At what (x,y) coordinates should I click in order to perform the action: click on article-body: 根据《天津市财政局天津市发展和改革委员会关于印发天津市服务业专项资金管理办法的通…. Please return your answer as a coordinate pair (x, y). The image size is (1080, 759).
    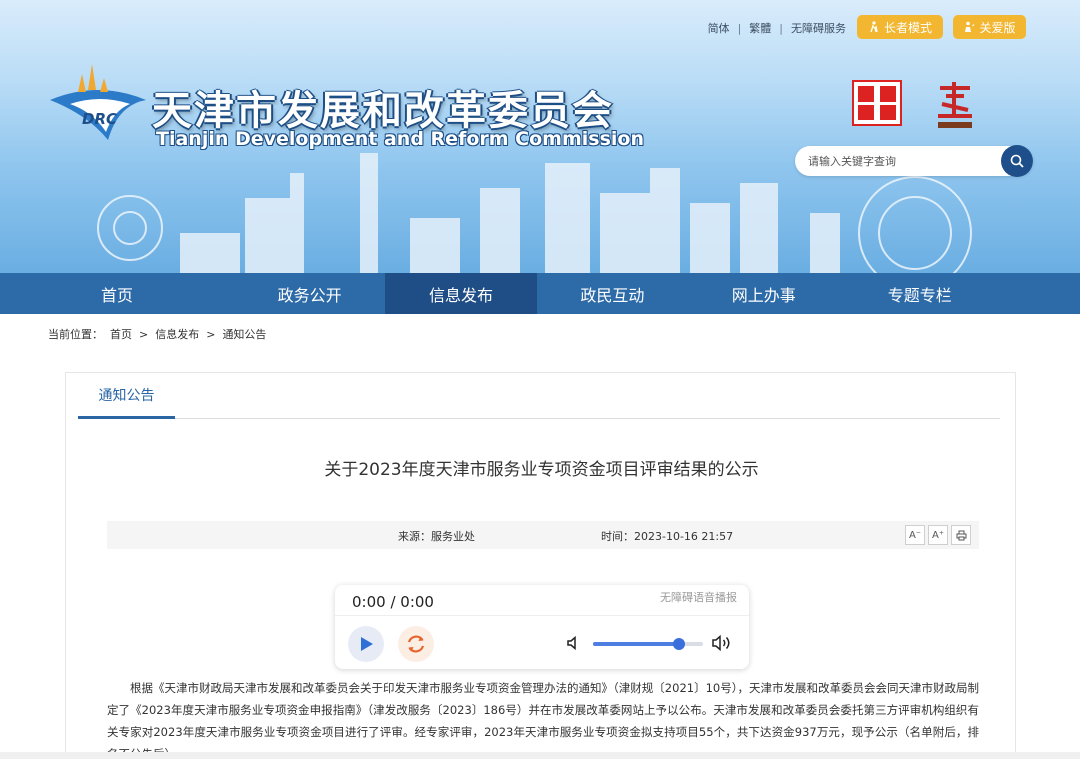
    Looking at the image, I should click on (543, 720).